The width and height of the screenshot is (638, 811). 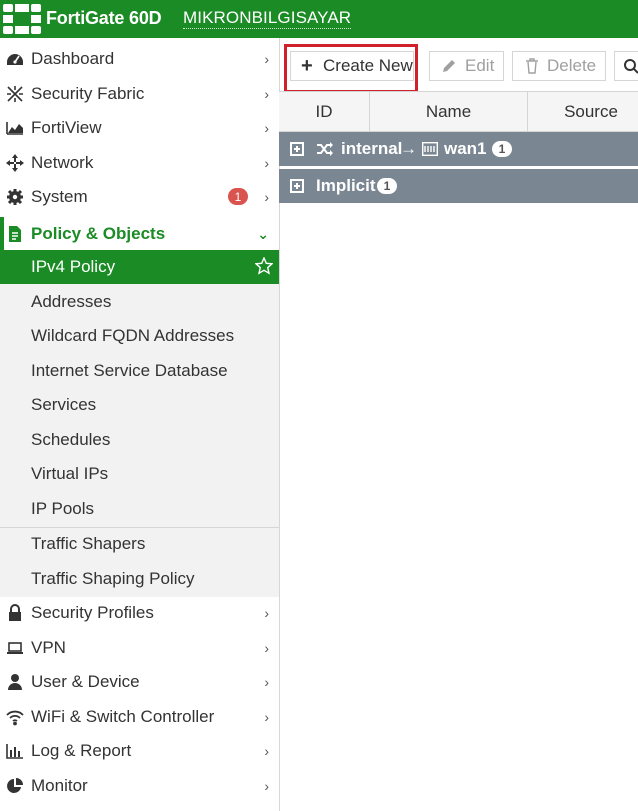 What do you see at coordinates (267, 18) in the screenshot?
I see `hostname: MIKRONBILGISAYAR` at bounding box center [267, 18].